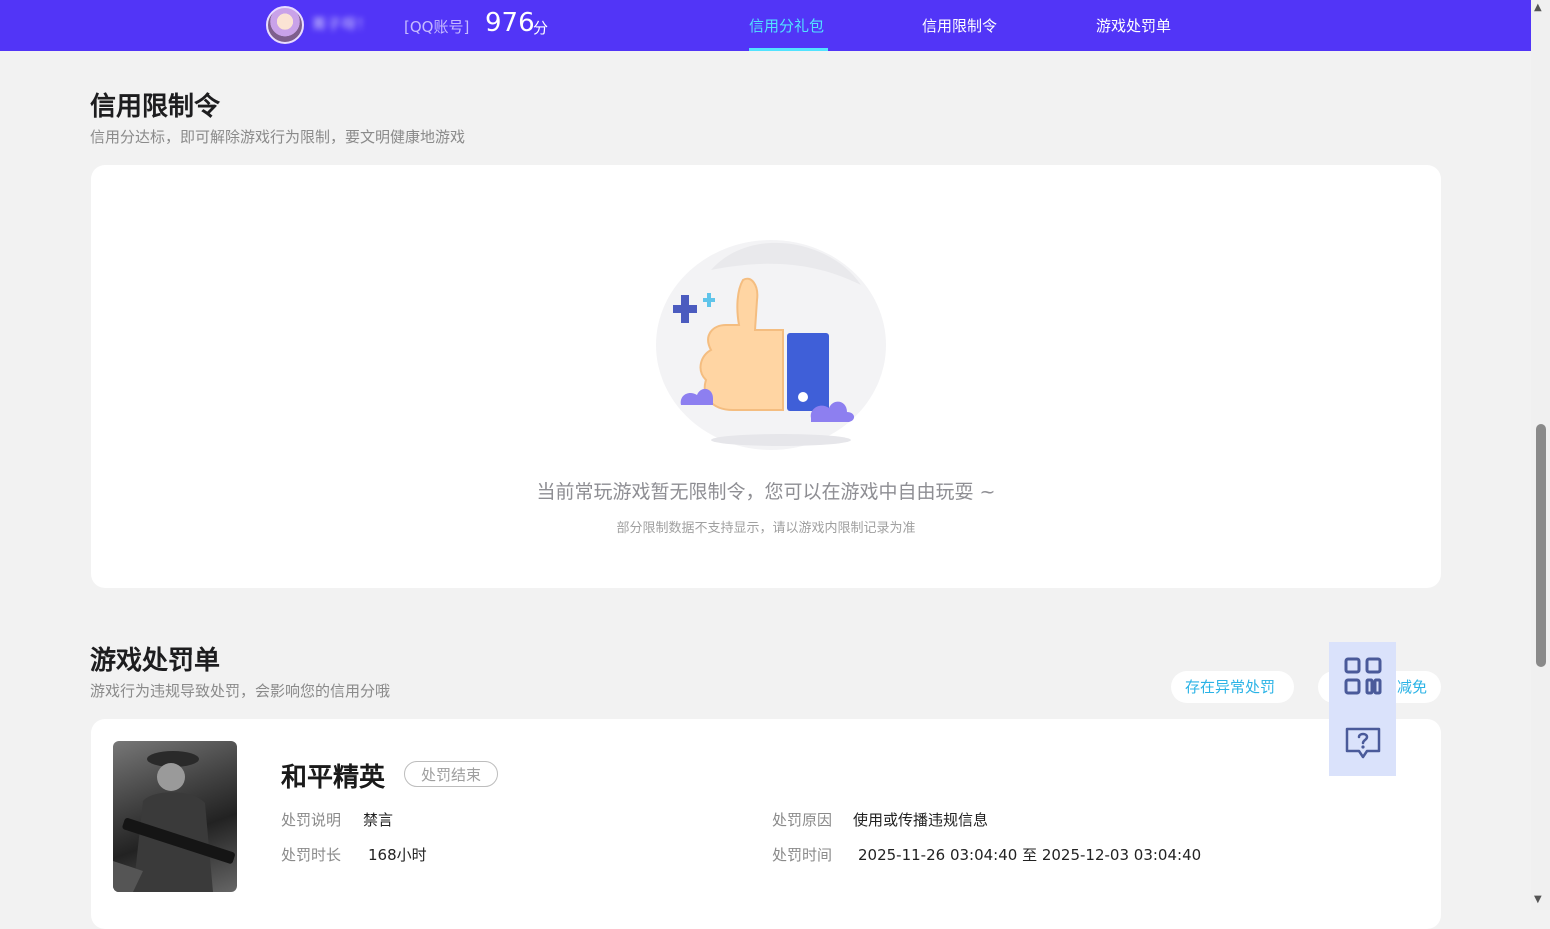 The image size is (1550, 929). Describe the element at coordinates (451, 774) in the screenshot. I see `status-badge: 处罚结束` at that location.